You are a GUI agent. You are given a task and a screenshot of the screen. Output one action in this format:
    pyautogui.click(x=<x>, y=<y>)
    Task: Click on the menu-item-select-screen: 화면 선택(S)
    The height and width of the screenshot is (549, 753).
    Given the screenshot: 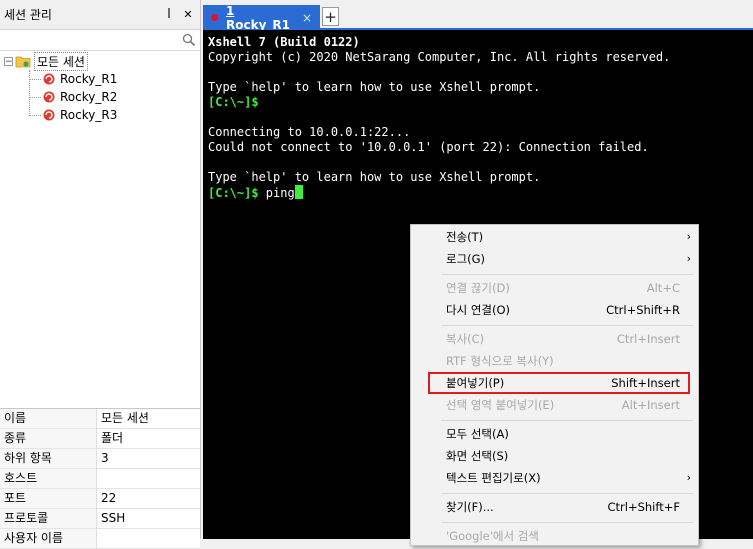 What is the action you would take?
    pyautogui.click(x=554, y=456)
    